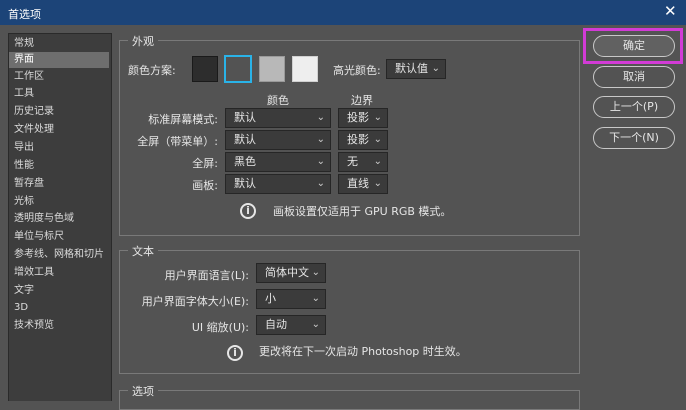 Image resolution: width=686 pixels, height=410 pixels. What do you see at coordinates (358, 139) in the screenshot?
I see `full-screen-menus-border-value: 投影` at bounding box center [358, 139].